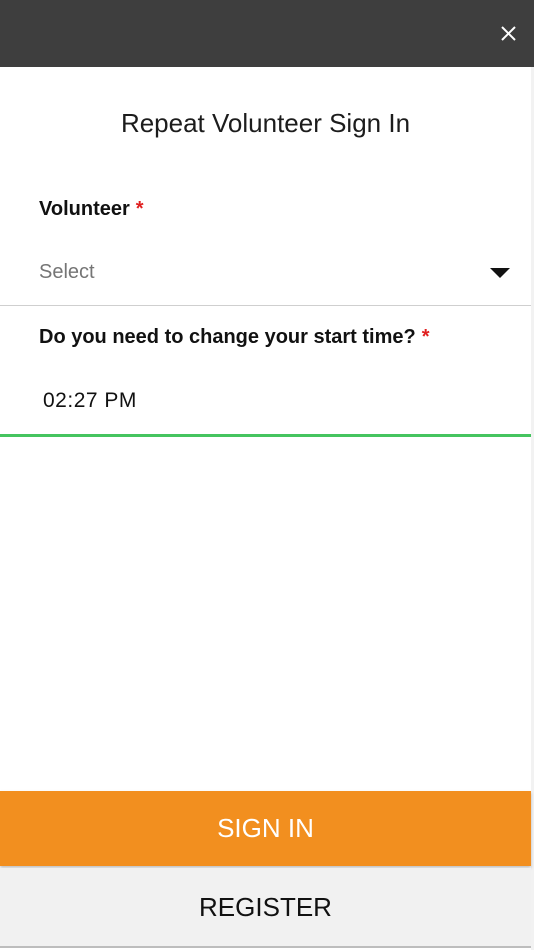 The height and width of the screenshot is (950, 534). Describe the element at coordinates (227, 337) in the screenshot. I see `start-time-label-text: Do you need to change your start time?` at that location.